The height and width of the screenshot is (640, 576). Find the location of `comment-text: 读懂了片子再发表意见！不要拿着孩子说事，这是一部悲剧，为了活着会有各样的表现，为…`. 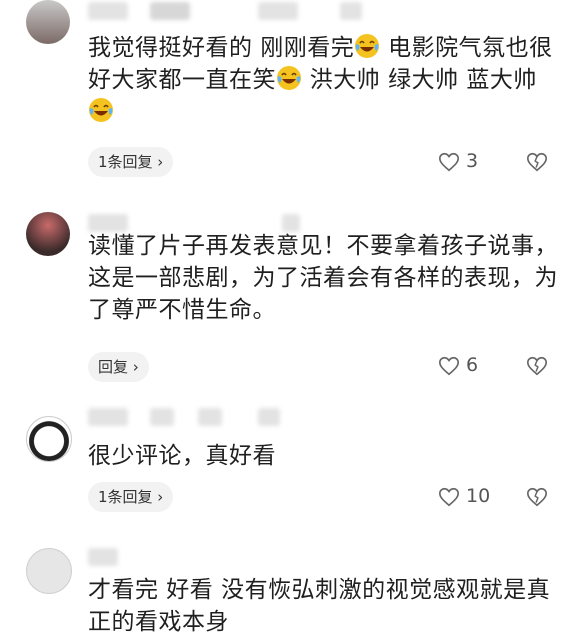

comment-text: 读懂了片子再发表意见！不要拿着孩子说事，这是一部悲剧，为了活着会有各样的表现，为… is located at coordinates (323, 278).